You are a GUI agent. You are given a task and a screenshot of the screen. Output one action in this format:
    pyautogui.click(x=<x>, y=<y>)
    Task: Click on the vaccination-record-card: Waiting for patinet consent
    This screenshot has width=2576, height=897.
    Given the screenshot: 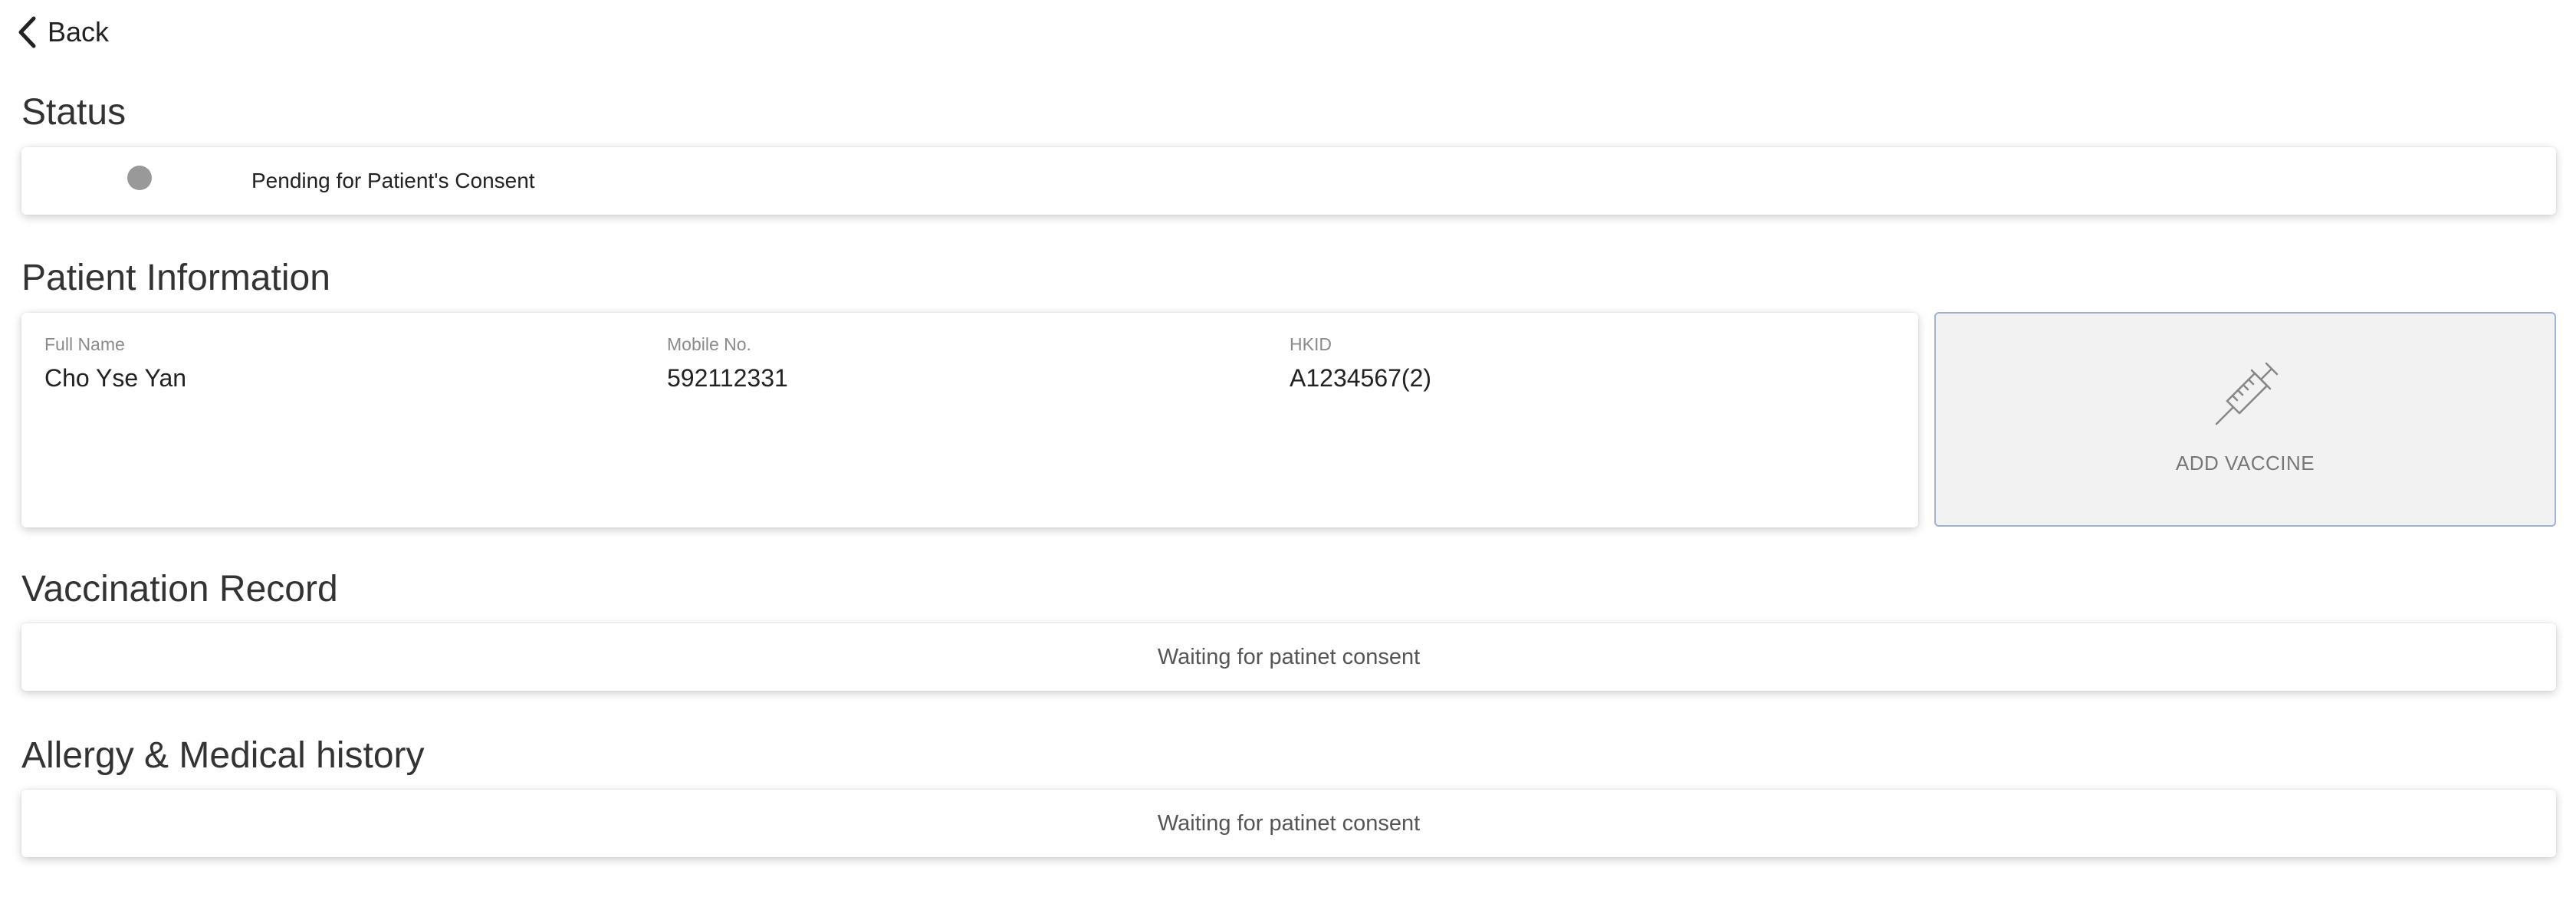 What is the action you would take?
    pyautogui.click(x=1288, y=657)
    